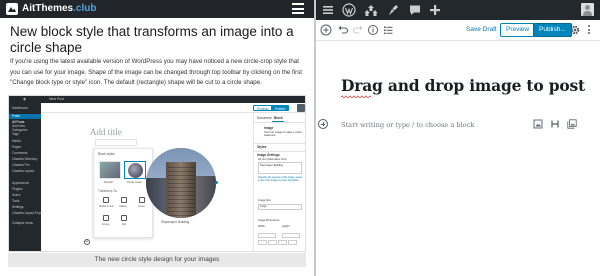  I want to click on menu-toggle-icon, so click(328, 10).